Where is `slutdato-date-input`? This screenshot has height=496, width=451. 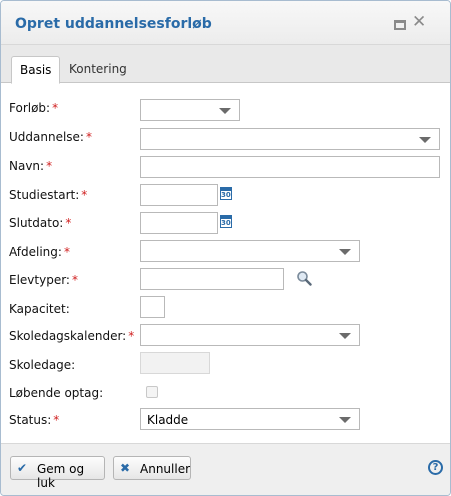 slutdato-date-input is located at coordinates (179, 223).